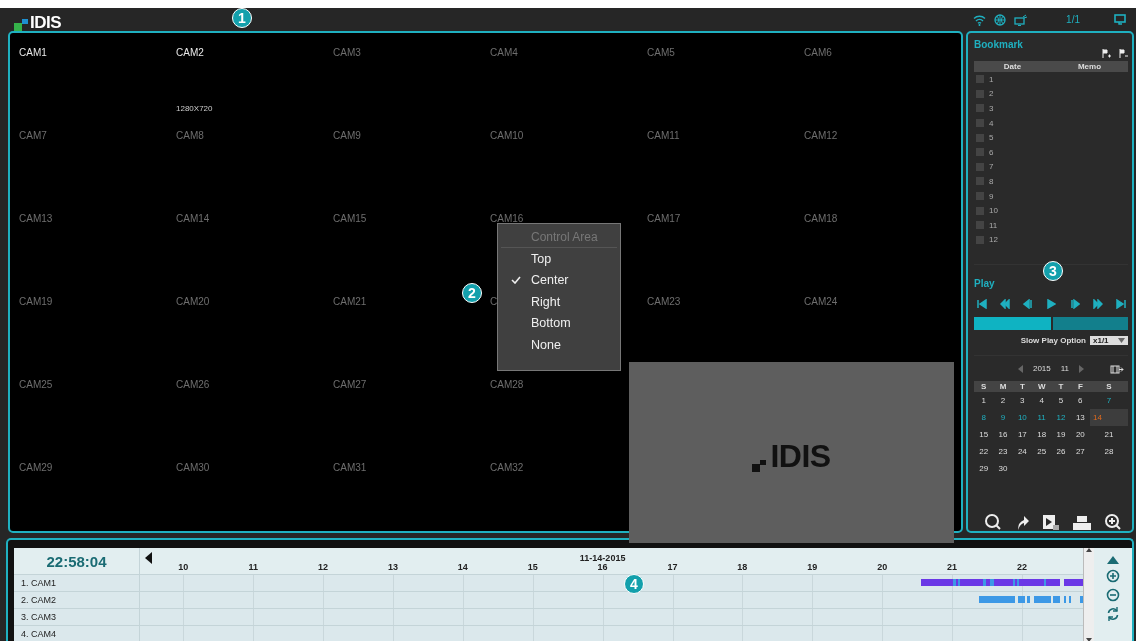 Image resolution: width=1136 pixels, height=641 pixels. Describe the element at coordinates (1022, 401) in the screenshot. I see `calendar-day: 3` at that location.